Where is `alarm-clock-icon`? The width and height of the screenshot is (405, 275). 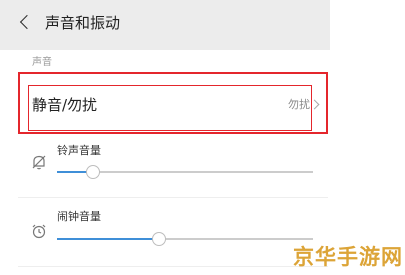
alarm-clock-icon is located at coordinates (39, 231).